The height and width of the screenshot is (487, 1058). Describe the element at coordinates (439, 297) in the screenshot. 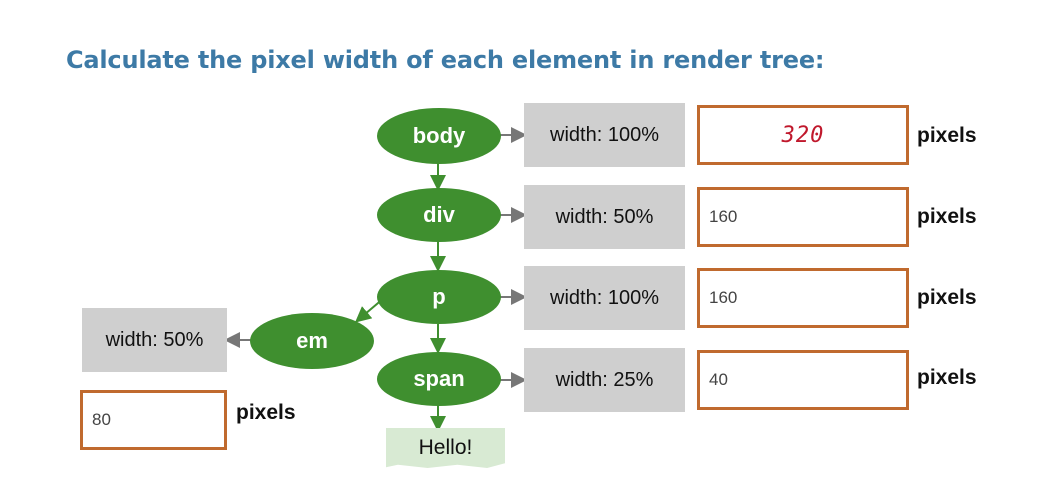

I see `node-p: p` at that location.